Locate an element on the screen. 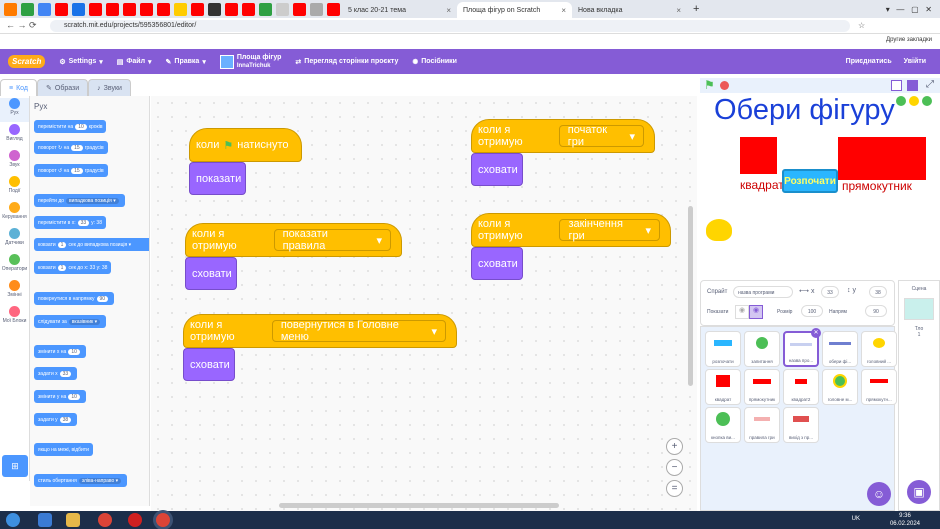 The width and height of the screenshot is (940, 529). when-i-receive-block: коли я отримую закінчення гри ▾ is located at coordinates (571, 230).